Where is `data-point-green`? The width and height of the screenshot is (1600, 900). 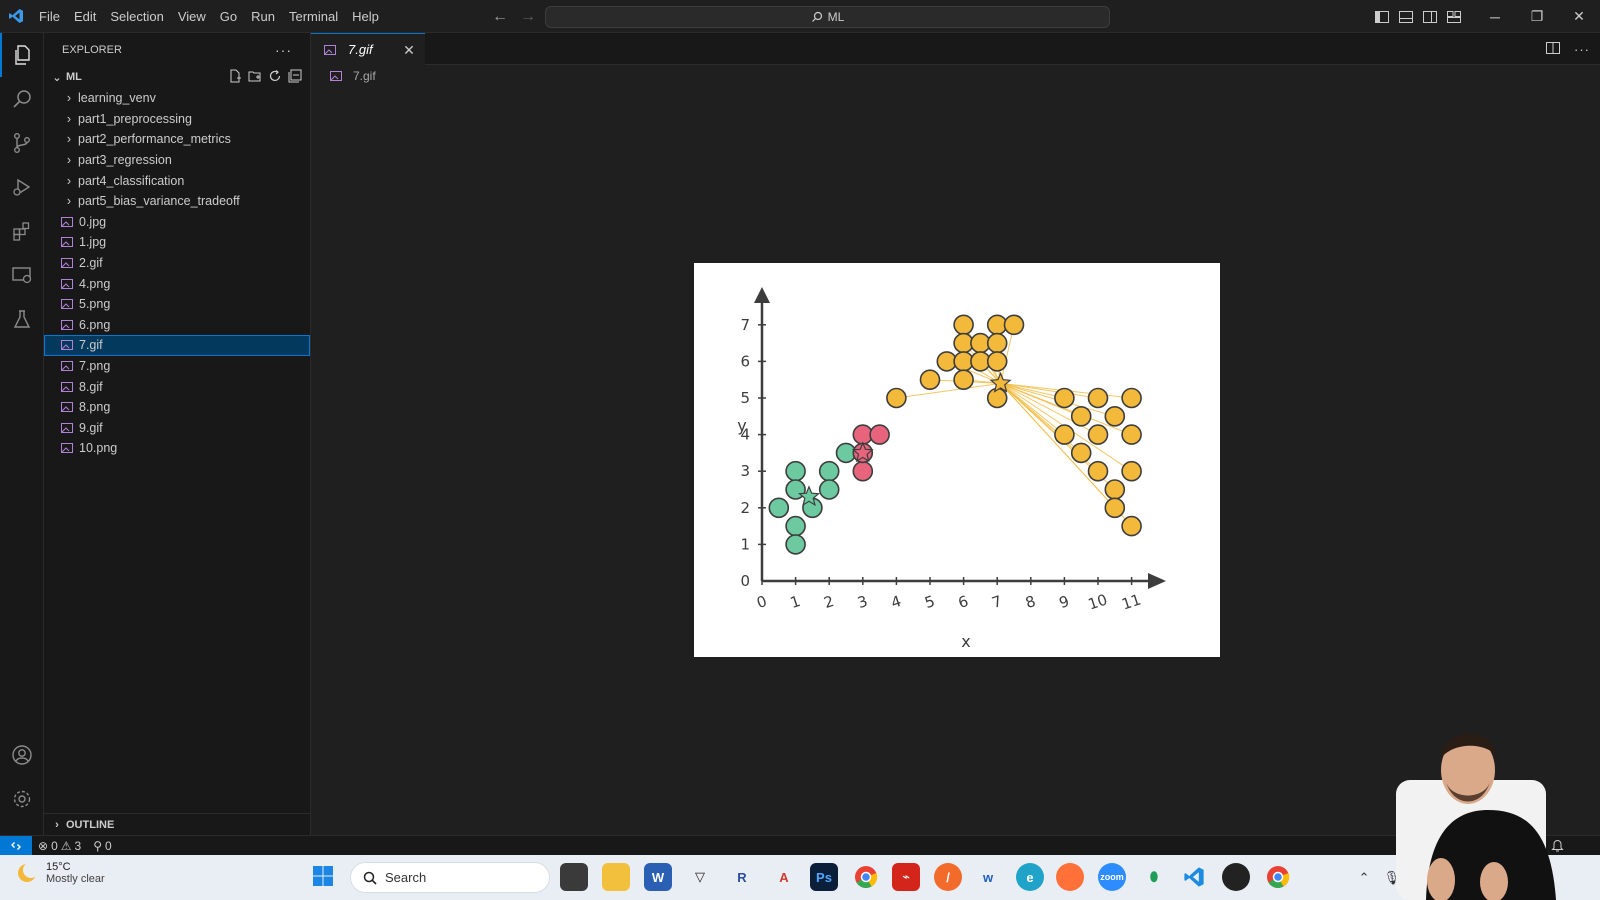
data-point-green is located at coordinates (795, 526).